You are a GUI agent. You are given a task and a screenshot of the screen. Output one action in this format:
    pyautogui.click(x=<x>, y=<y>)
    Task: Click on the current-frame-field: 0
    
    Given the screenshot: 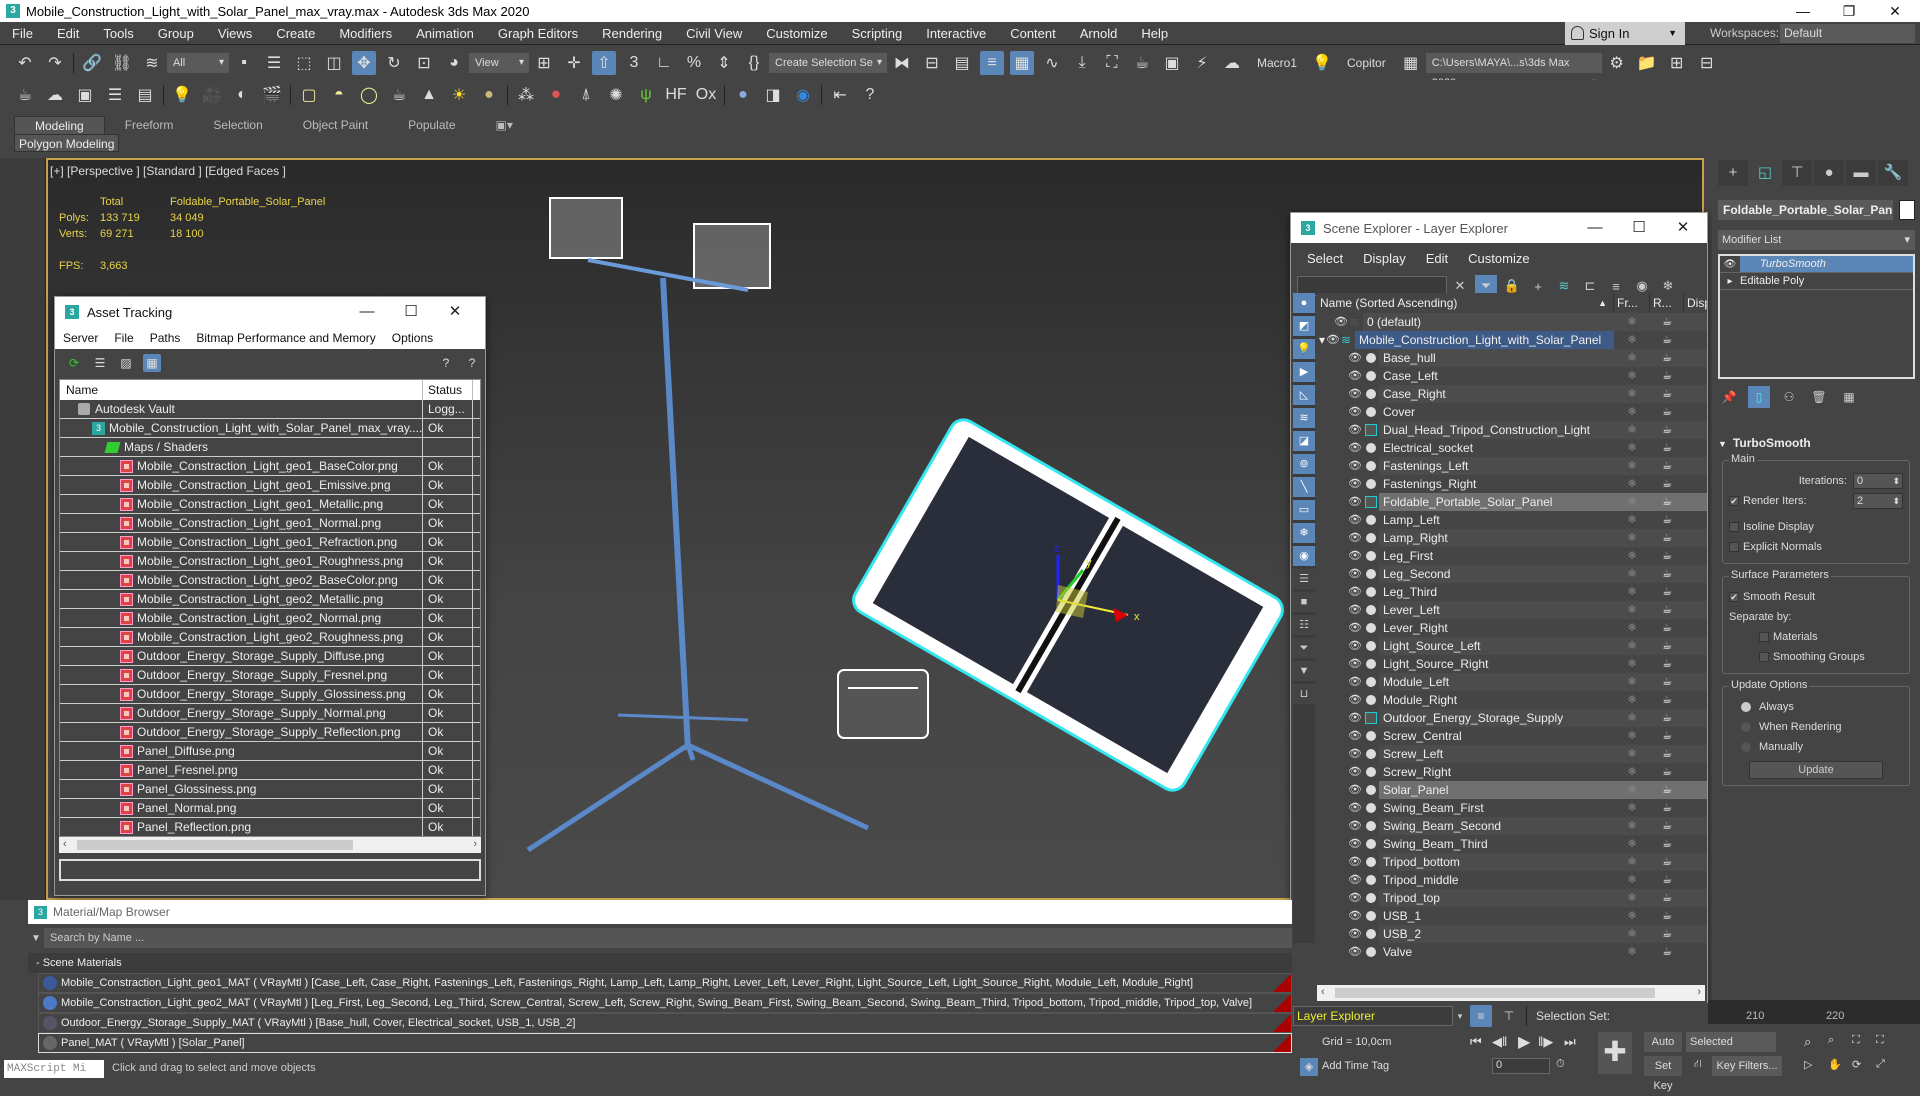 What is the action you would take?
    pyautogui.click(x=1521, y=1066)
    